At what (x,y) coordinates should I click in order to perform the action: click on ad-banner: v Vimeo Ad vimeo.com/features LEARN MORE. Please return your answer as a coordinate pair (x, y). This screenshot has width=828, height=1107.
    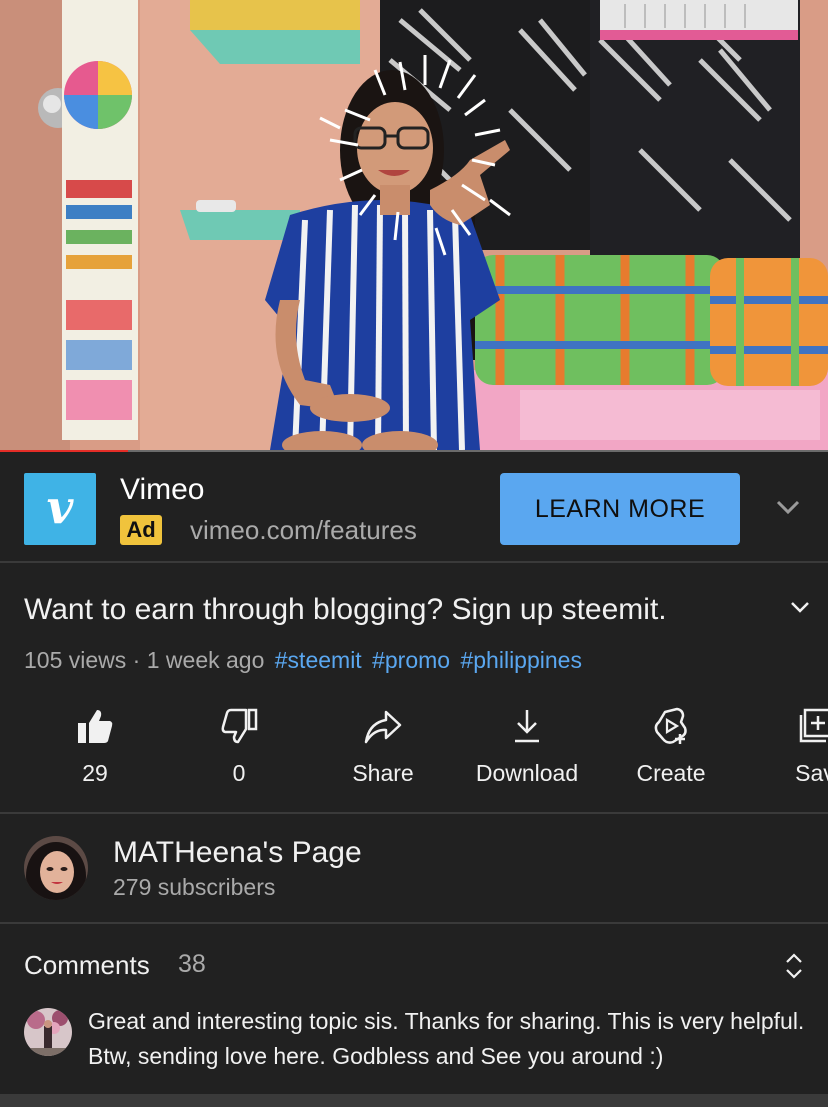
    Looking at the image, I should click on (414, 509).